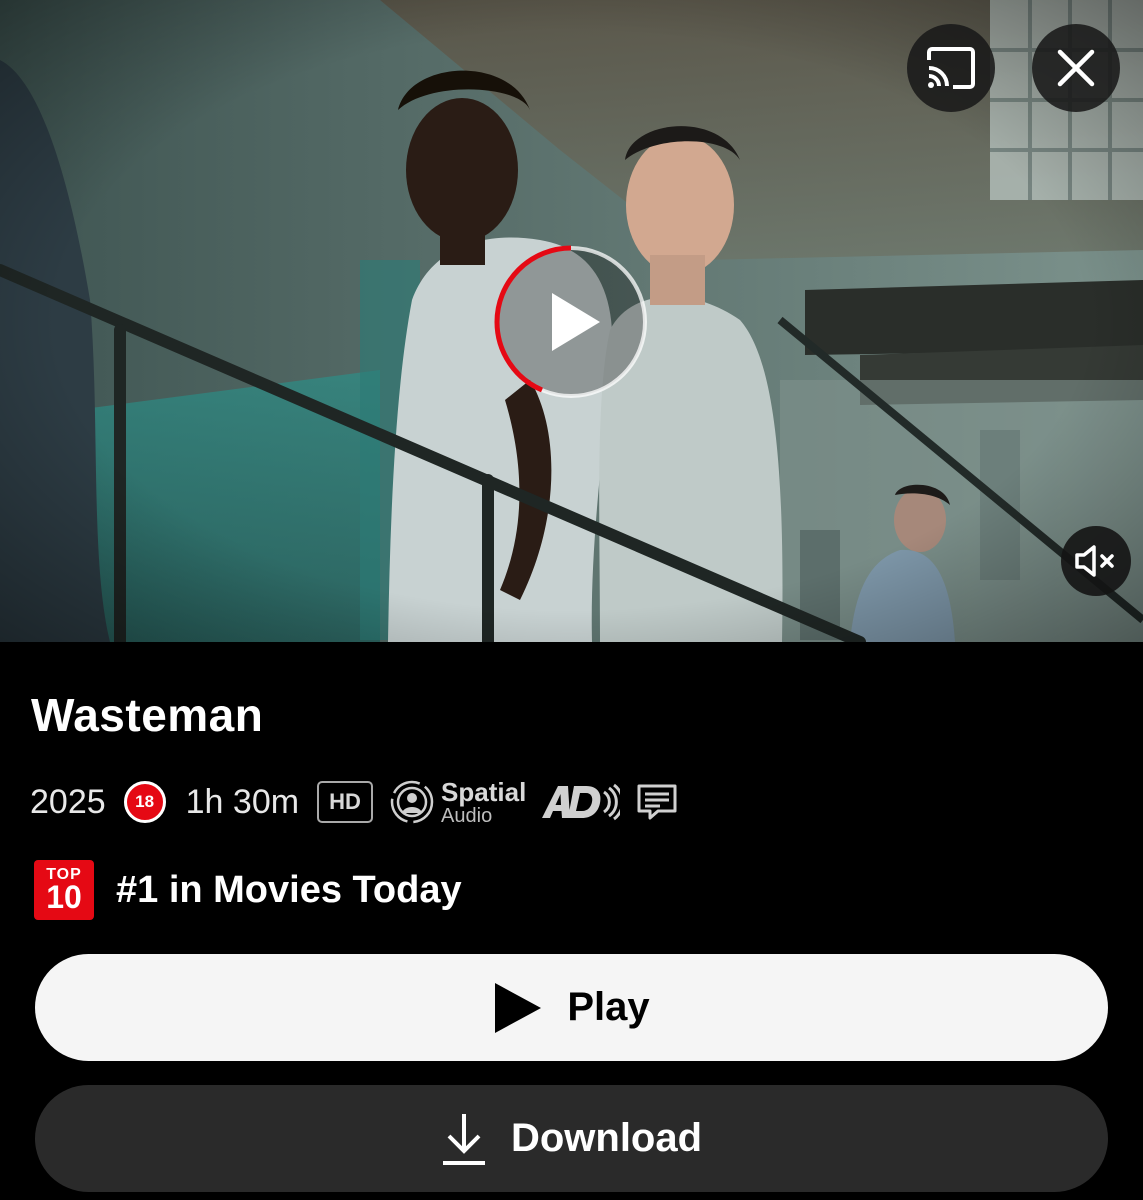 Image resolution: width=1143 pixels, height=1200 pixels. Describe the element at coordinates (68, 801) in the screenshot. I see `release-year: 2025` at that location.